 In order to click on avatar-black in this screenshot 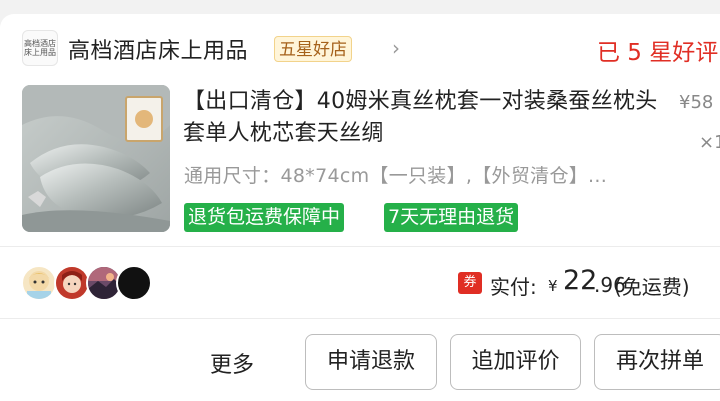, I will do `click(134, 283)`.